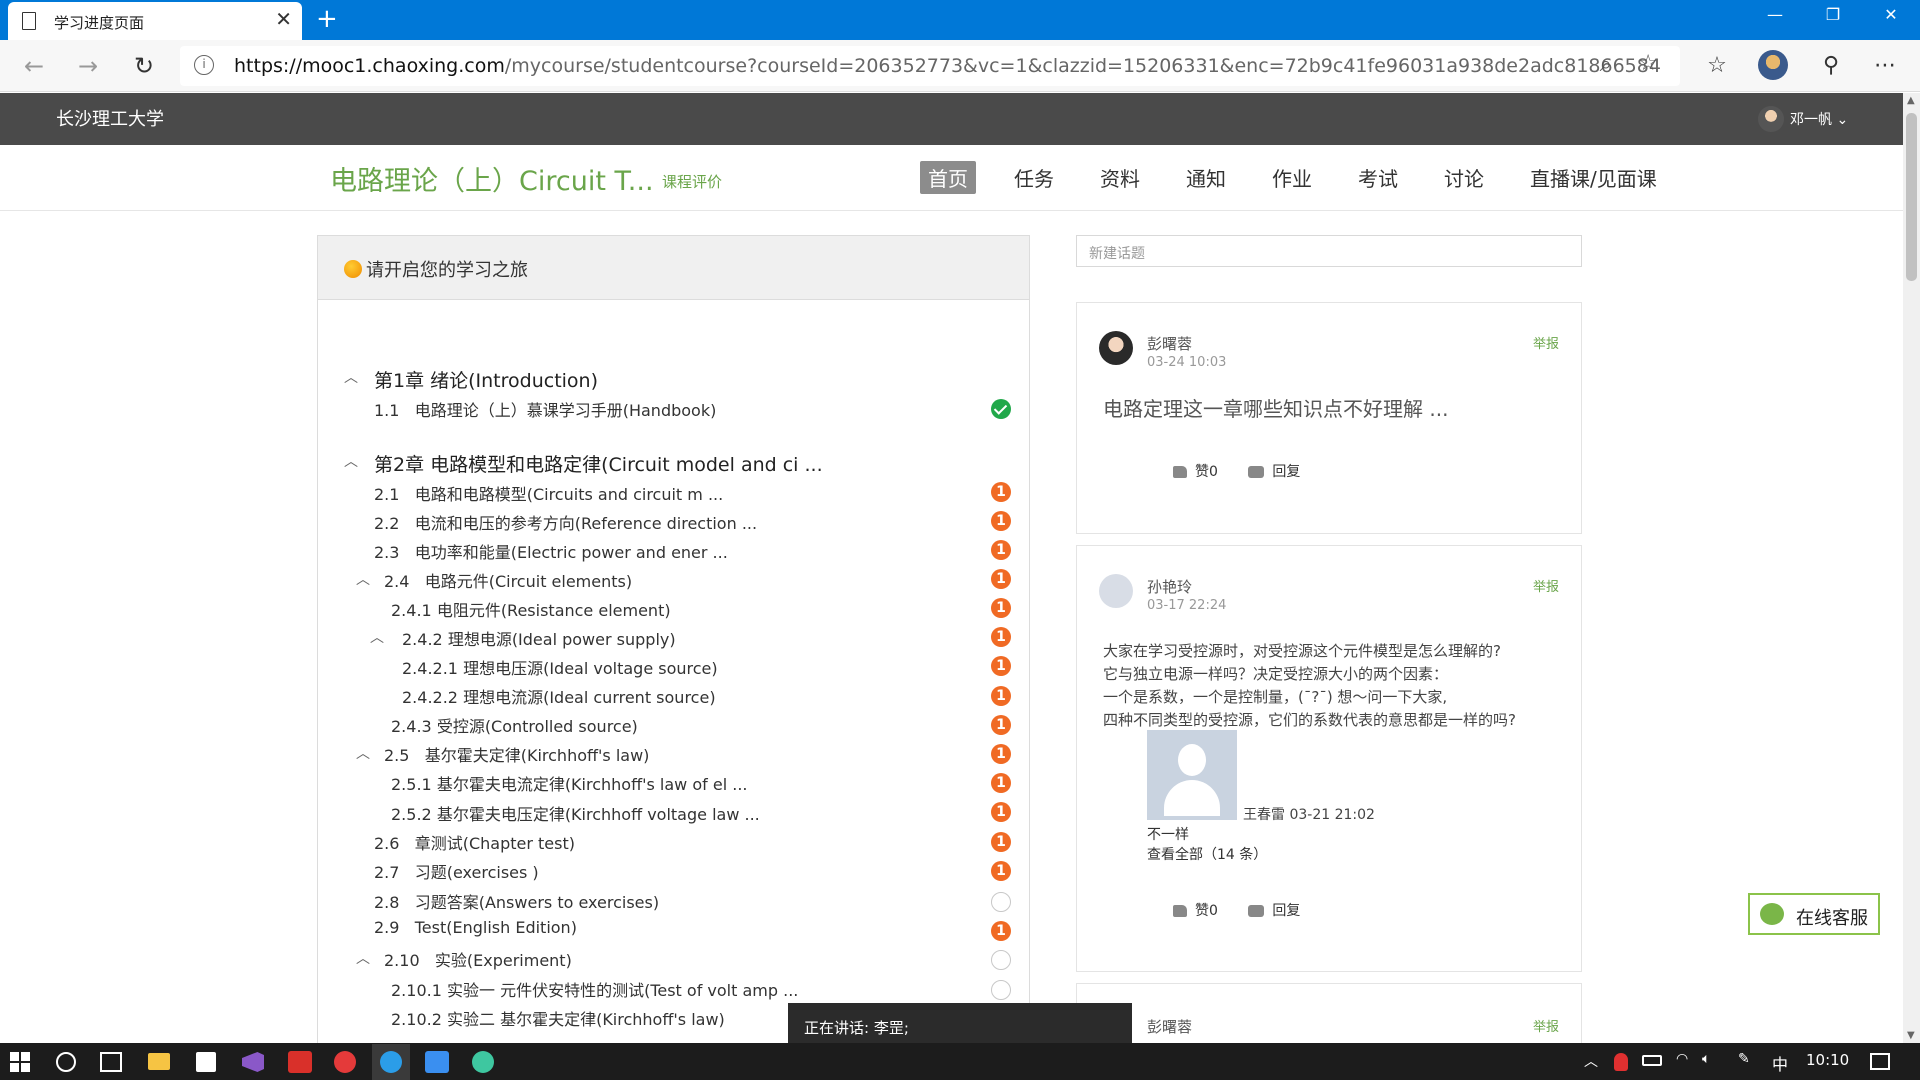 The image size is (1920, 1080). Describe the element at coordinates (155, 21) in the screenshot. I see `browser-tab: 学习进度页面 ✕` at that location.